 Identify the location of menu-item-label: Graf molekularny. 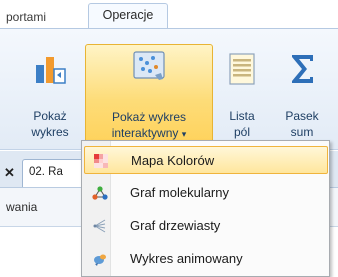
(179, 192).